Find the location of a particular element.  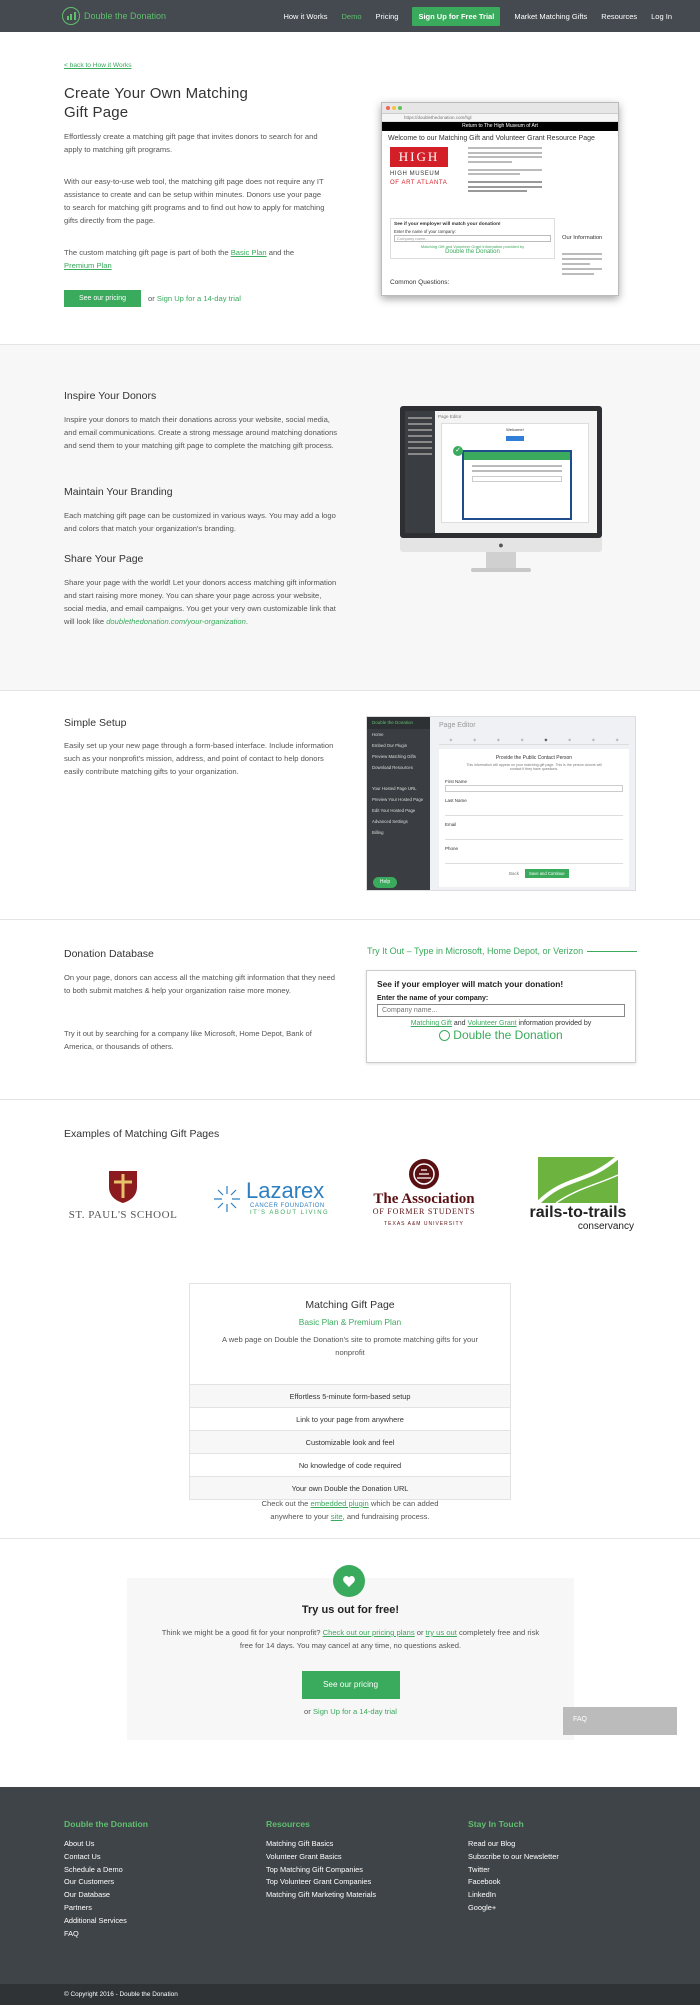

basic-plan-link: Basic Plan is located at coordinates (249, 252).